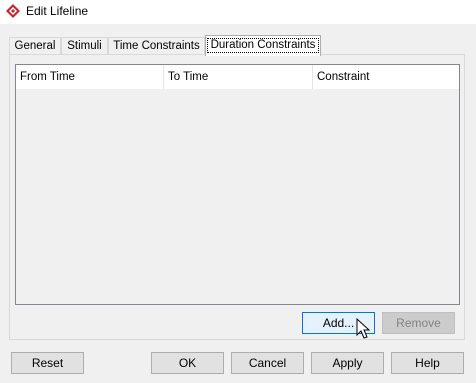 The width and height of the screenshot is (476, 383). I want to click on apply-button: Apply, so click(347, 363).